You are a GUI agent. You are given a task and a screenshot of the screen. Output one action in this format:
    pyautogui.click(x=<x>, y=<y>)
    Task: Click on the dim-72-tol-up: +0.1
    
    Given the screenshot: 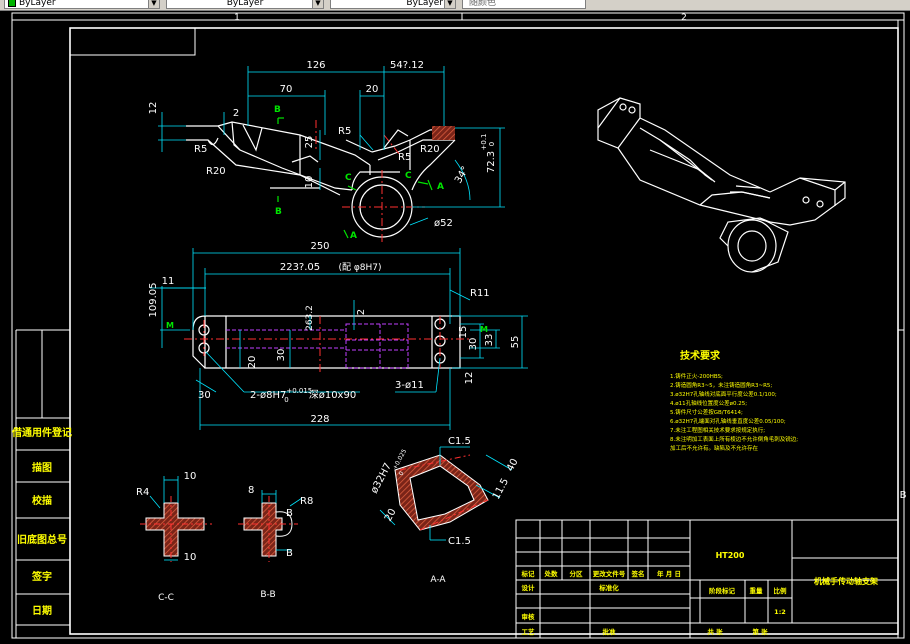 What is the action you would take?
    pyautogui.click(x=484, y=142)
    